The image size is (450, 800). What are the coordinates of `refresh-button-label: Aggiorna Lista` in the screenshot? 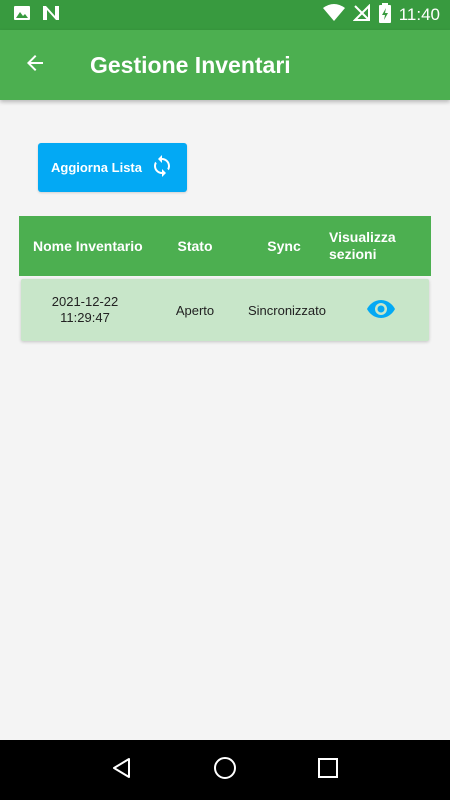 It's located at (96, 167).